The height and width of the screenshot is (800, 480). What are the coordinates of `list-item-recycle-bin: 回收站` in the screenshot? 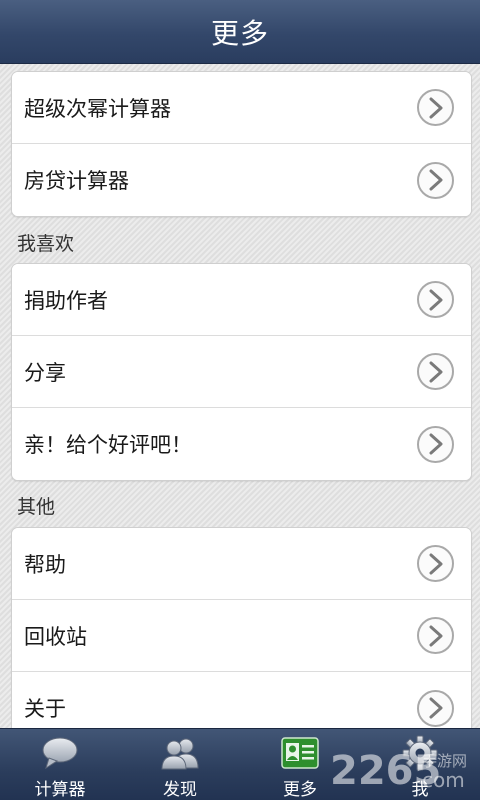 It's located at (241, 636).